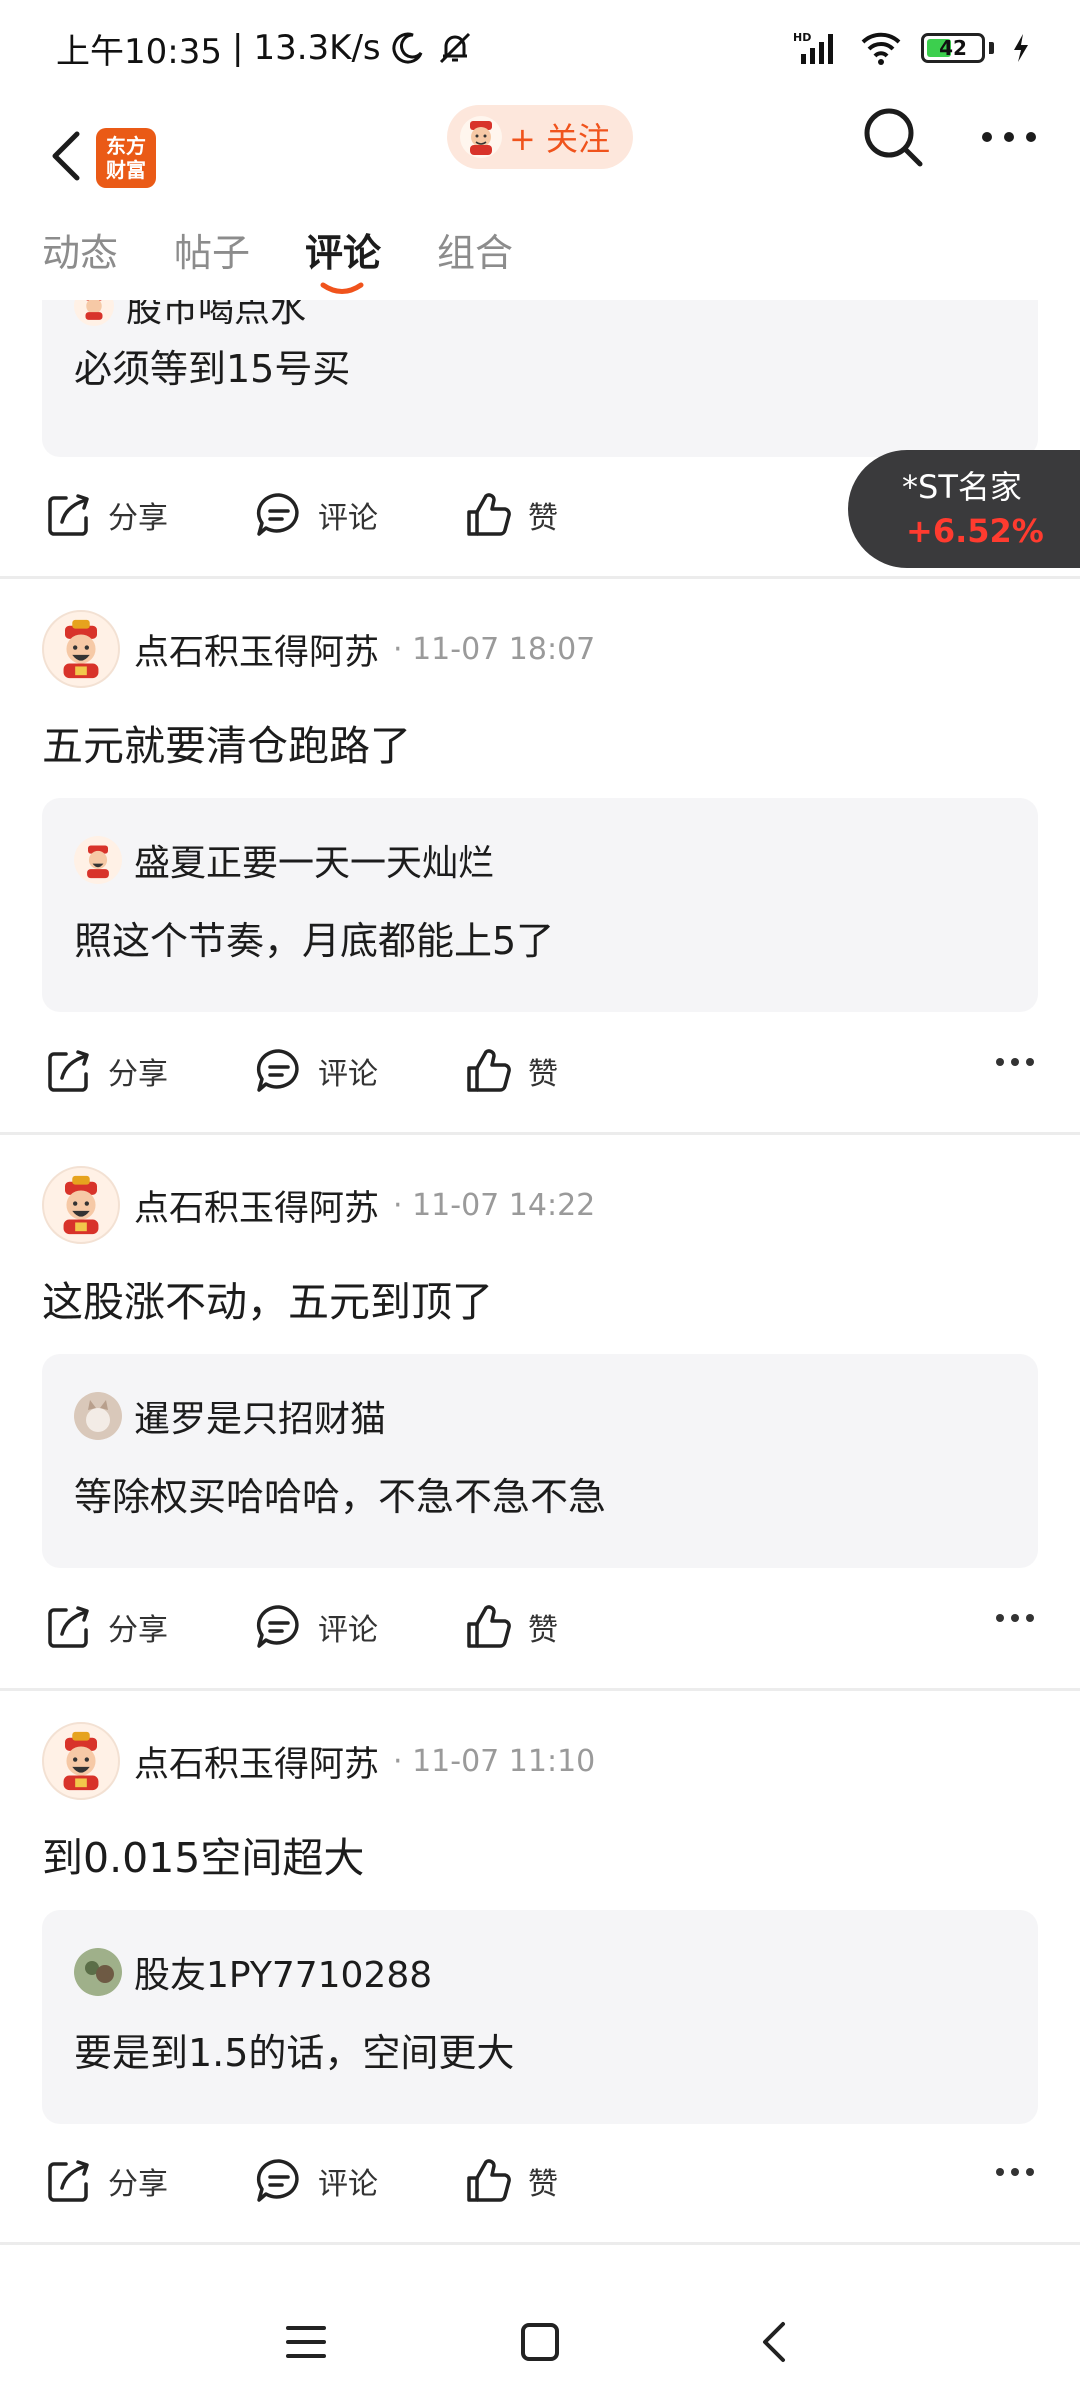  What do you see at coordinates (126, 170) in the screenshot?
I see `logo-line2: 财富` at bounding box center [126, 170].